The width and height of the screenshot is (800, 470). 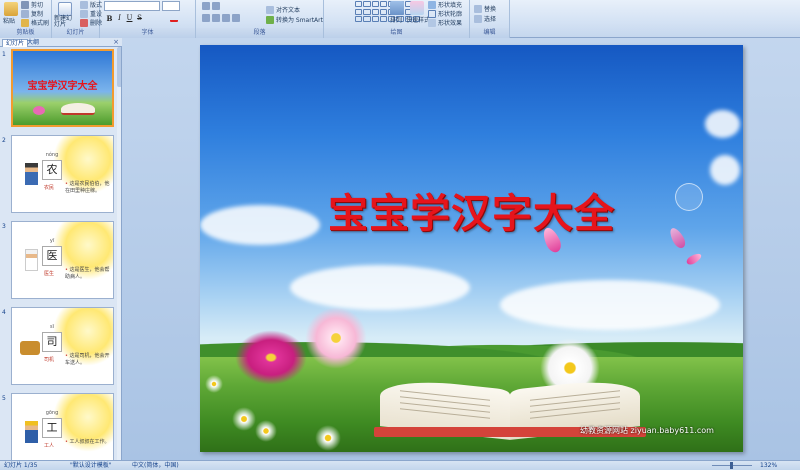 I want to click on thumbnail-row-2: 2 nóng 农 农民 这是农民伯伯，他在田里种庄稼。, so click(x=60, y=175).